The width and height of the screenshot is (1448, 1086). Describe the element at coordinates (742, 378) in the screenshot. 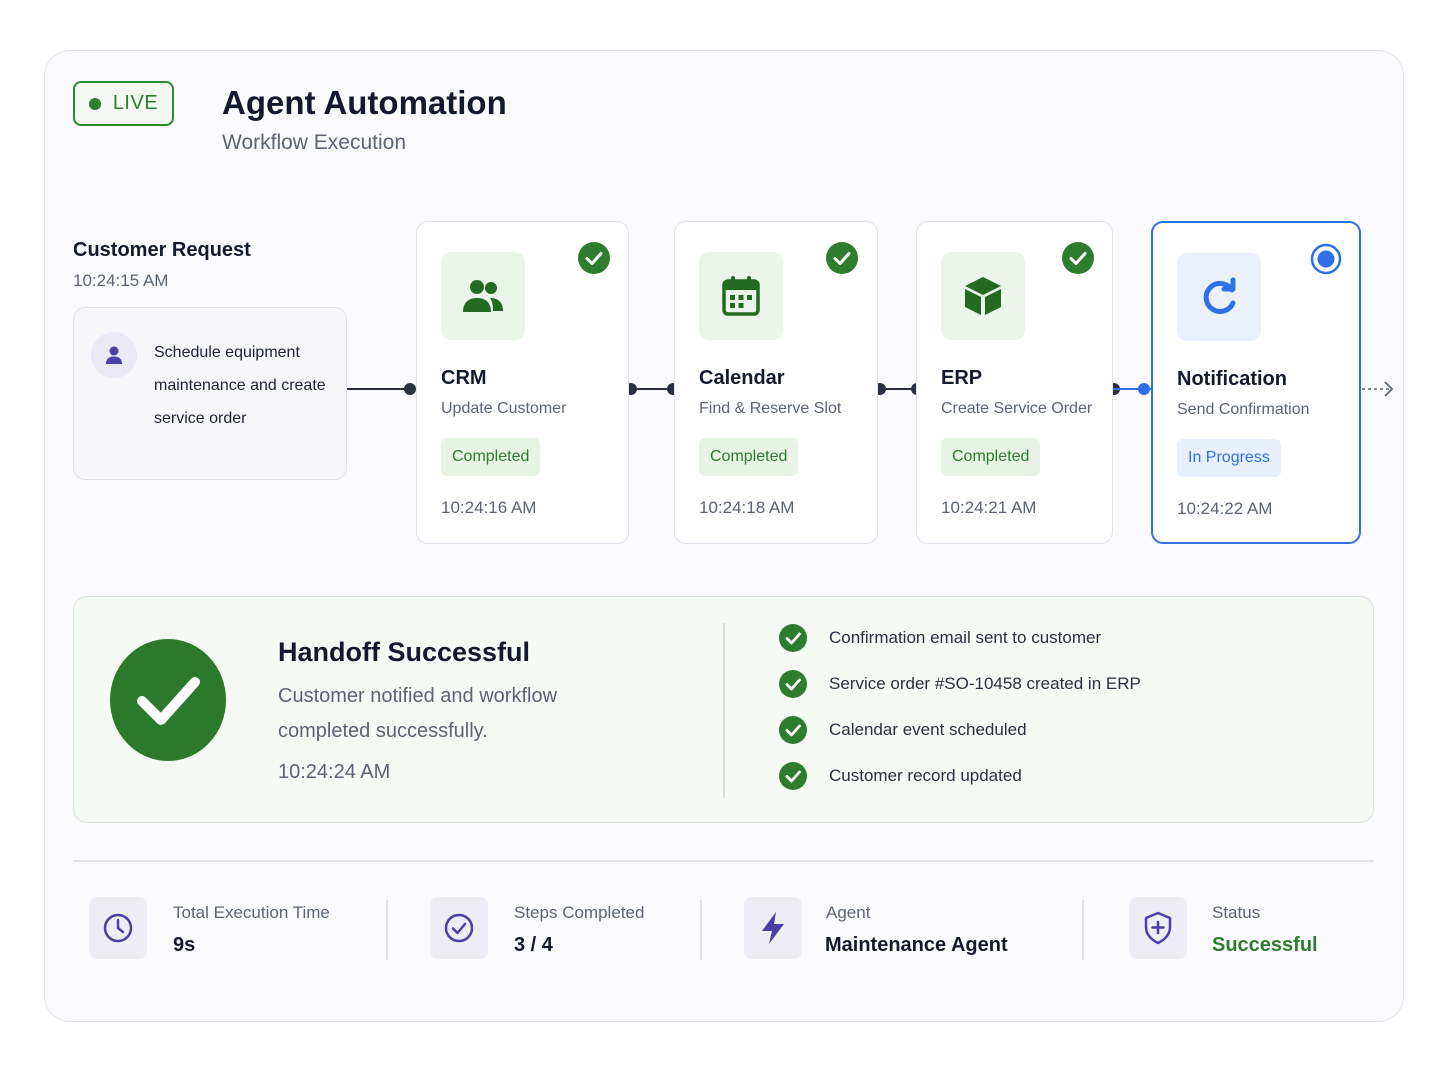

I see `step-name: Calendar` at that location.